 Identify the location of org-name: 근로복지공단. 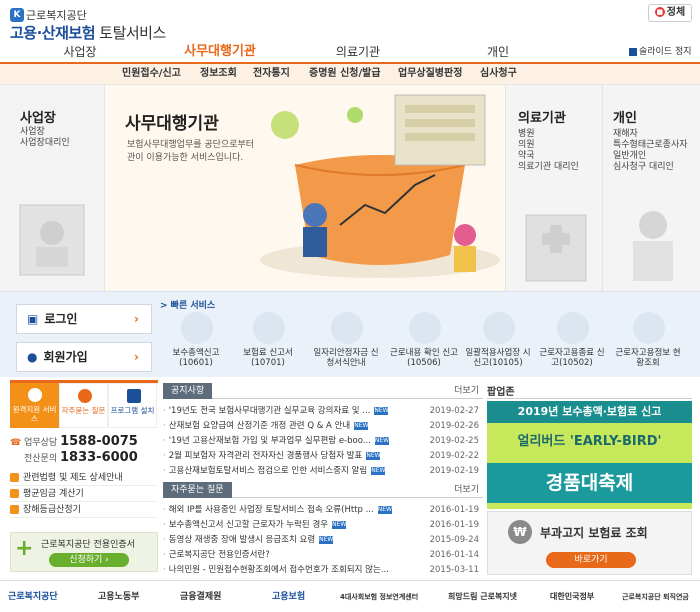
(56, 15).